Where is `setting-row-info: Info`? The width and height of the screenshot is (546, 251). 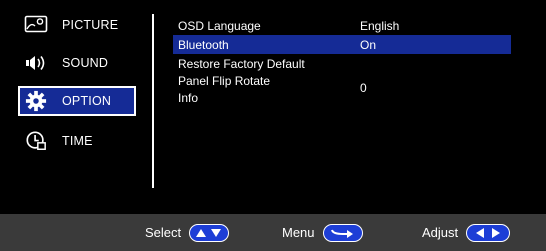 setting-row-info: Info is located at coordinates (342, 98).